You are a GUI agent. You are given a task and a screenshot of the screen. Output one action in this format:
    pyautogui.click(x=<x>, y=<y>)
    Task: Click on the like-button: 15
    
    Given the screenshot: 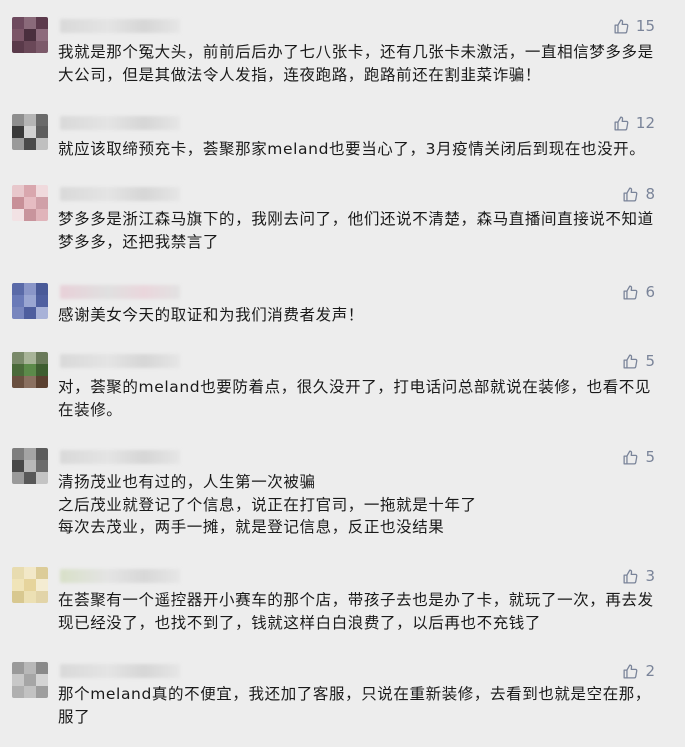 What is the action you would take?
    pyautogui.click(x=634, y=26)
    